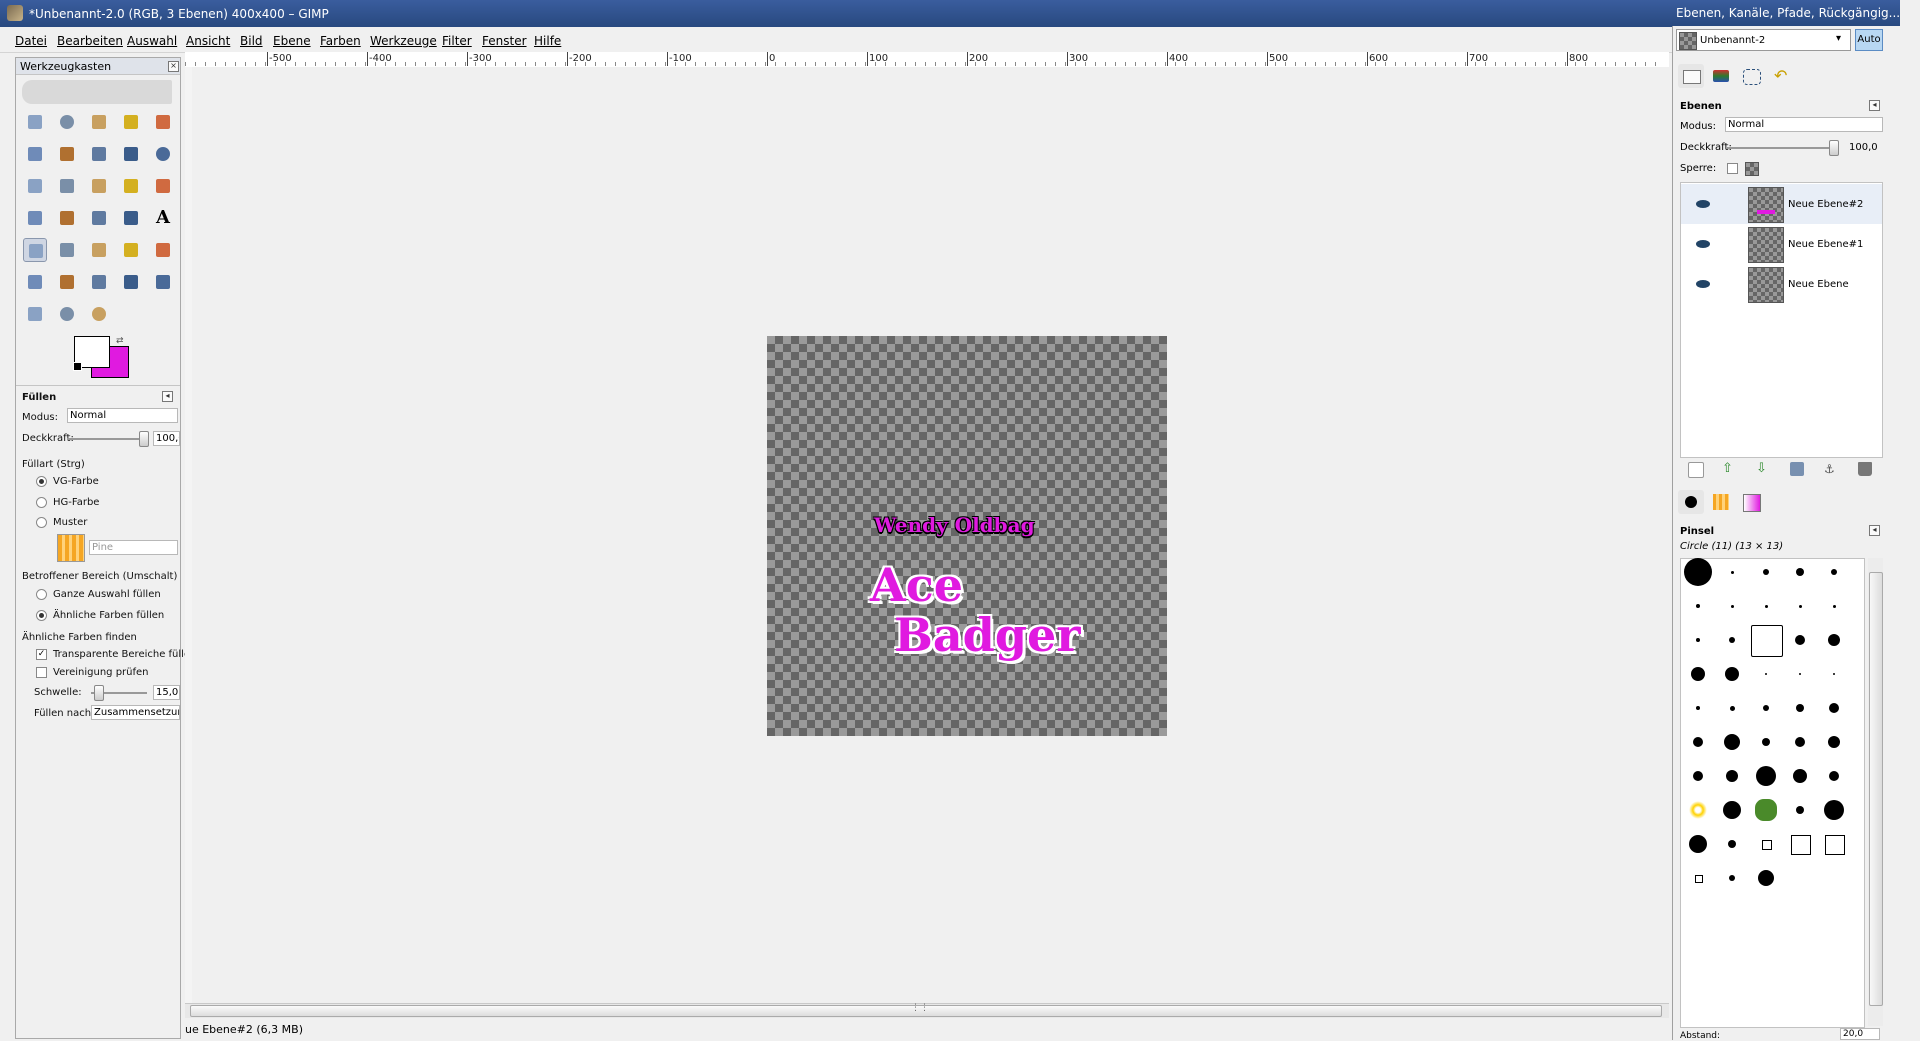 The width and height of the screenshot is (1920, 1041). Describe the element at coordinates (1763, 469) in the screenshot. I see `lower-layer-icon: ⇩` at that location.